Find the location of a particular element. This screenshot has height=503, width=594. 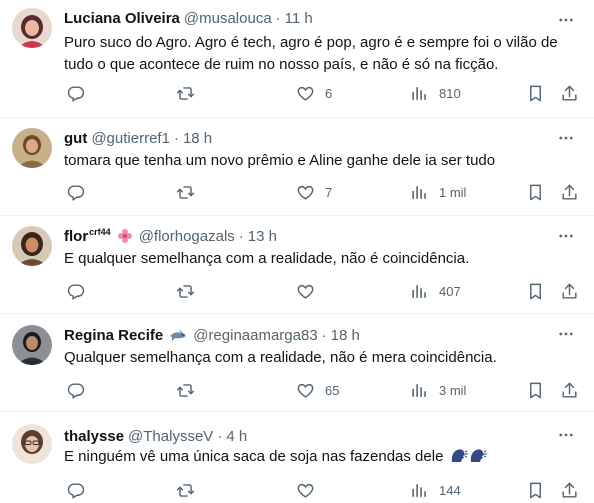

user-handle: @reginaamarga83 is located at coordinates (255, 335).